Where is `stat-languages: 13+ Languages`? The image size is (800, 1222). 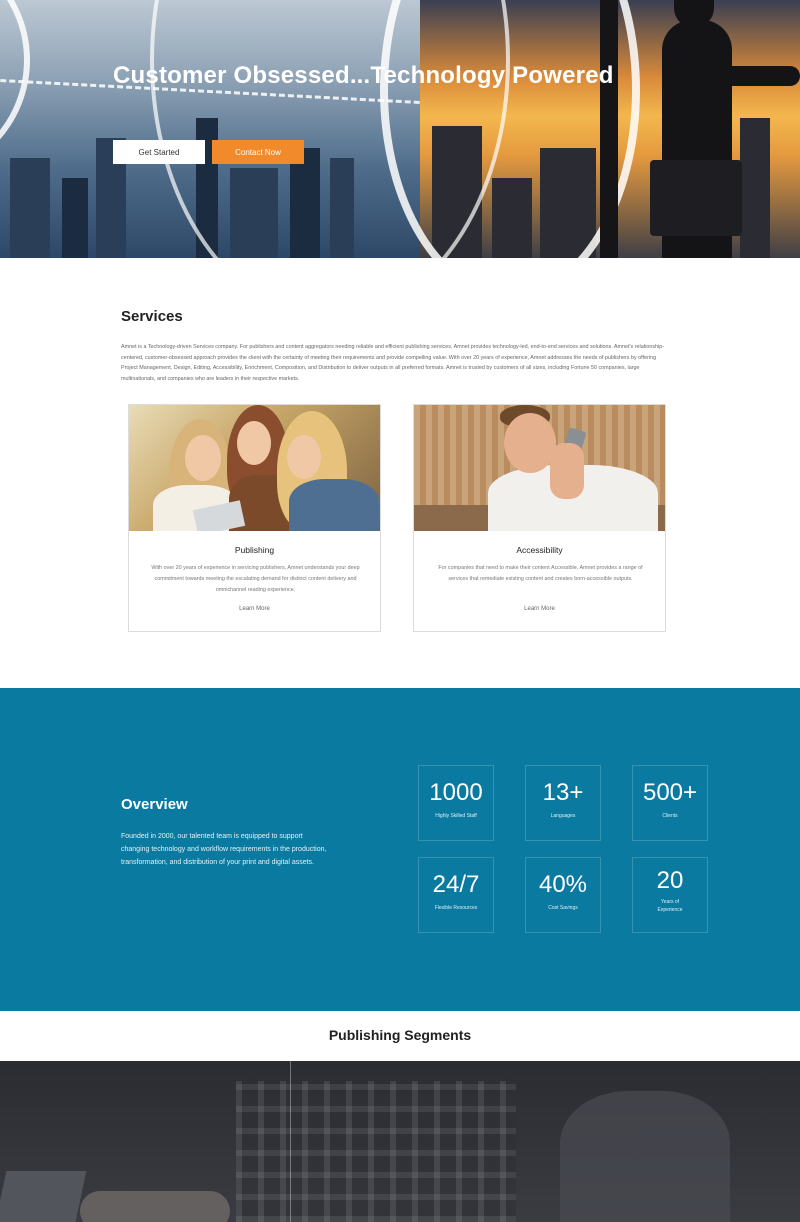 stat-languages: 13+ Languages is located at coordinates (563, 803).